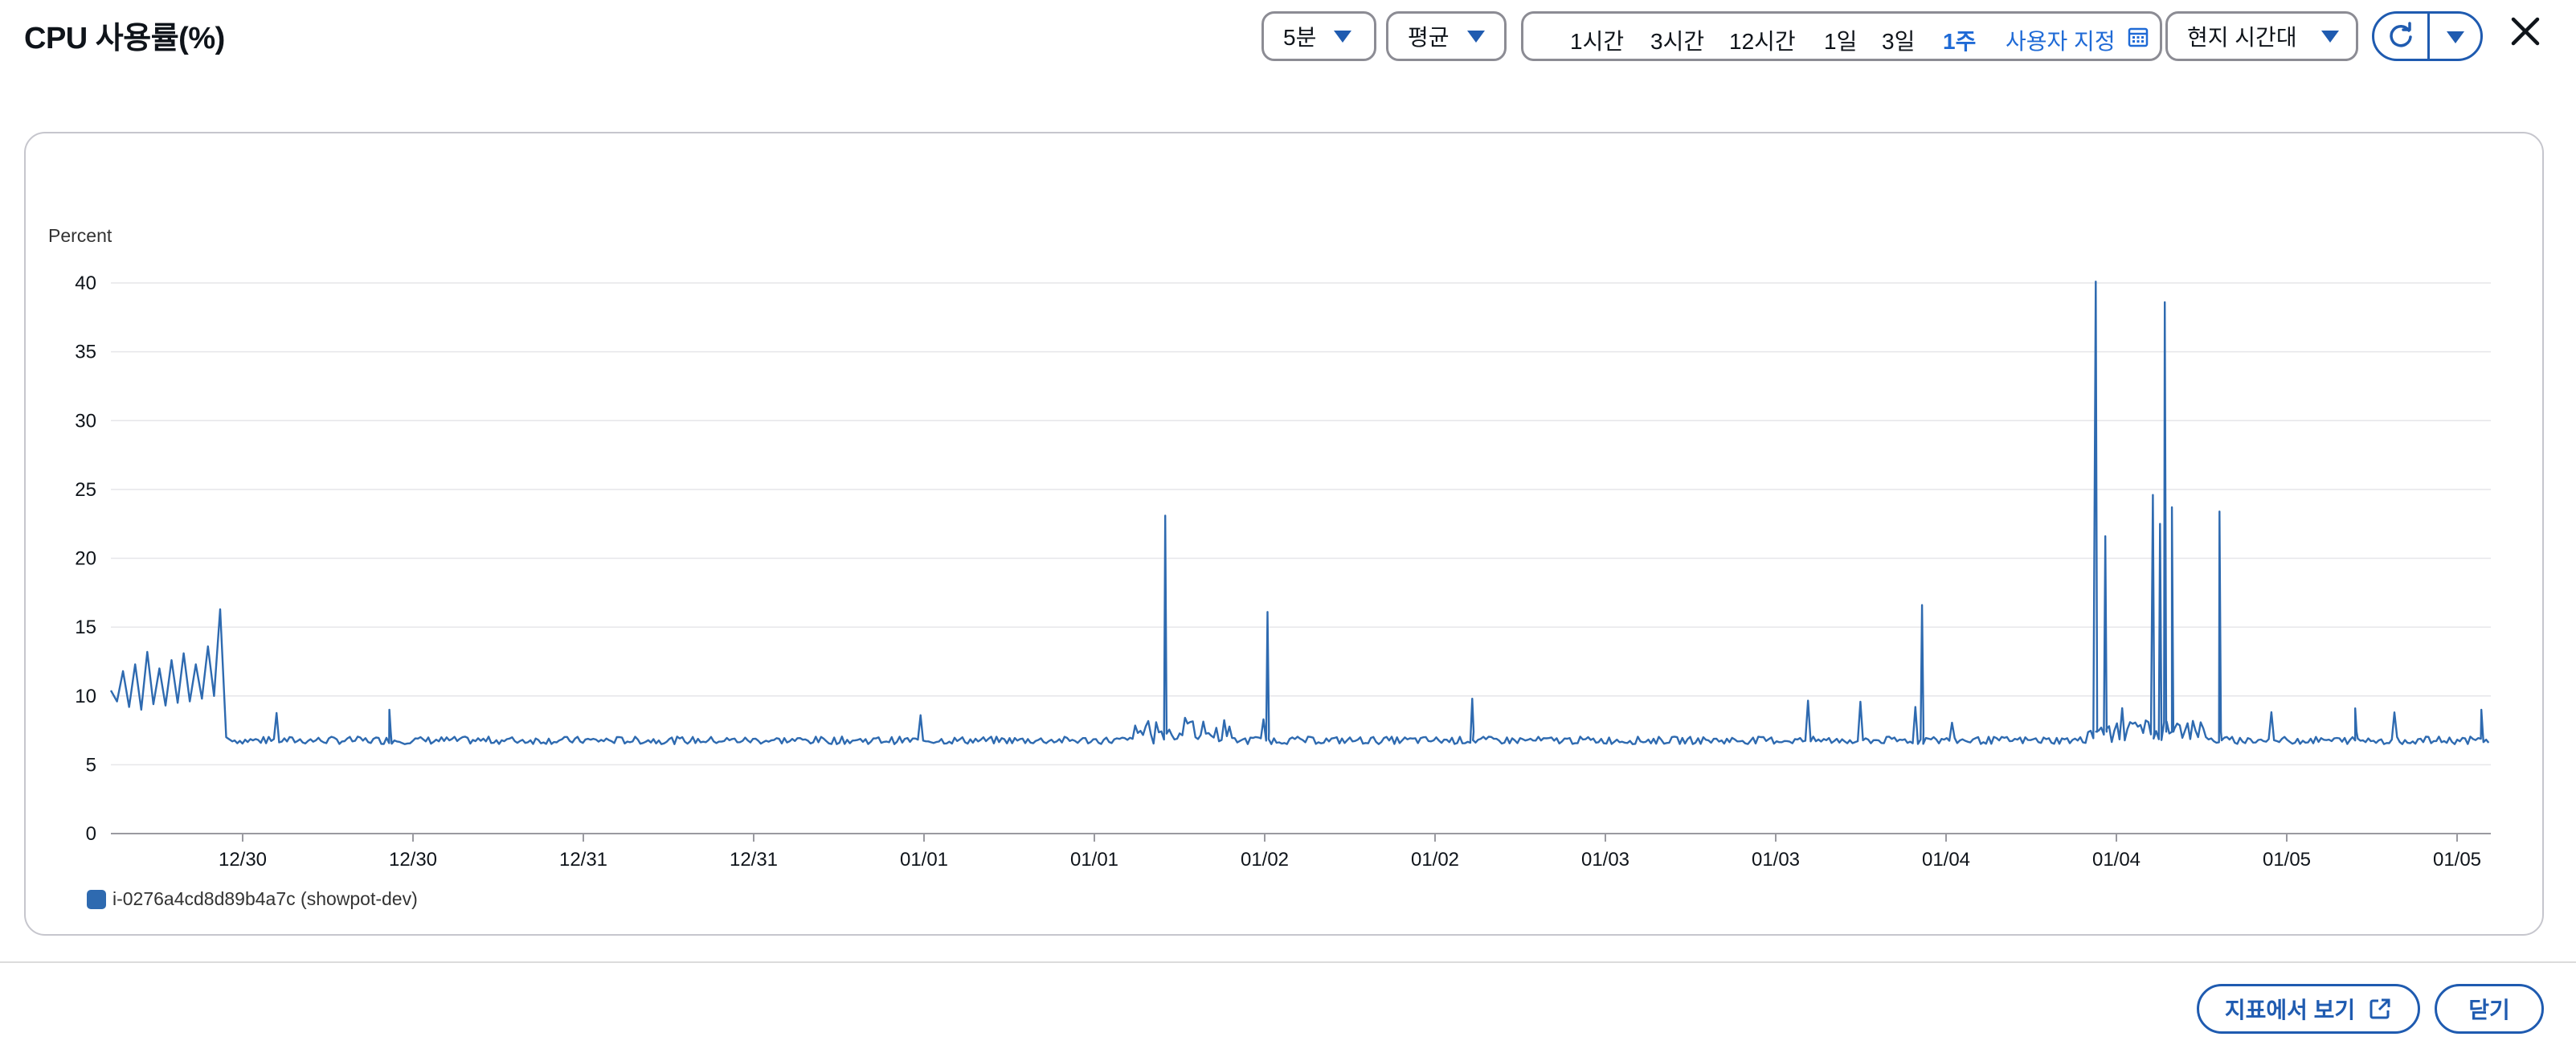  I want to click on y-tick-label: 10, so click(85, 696).